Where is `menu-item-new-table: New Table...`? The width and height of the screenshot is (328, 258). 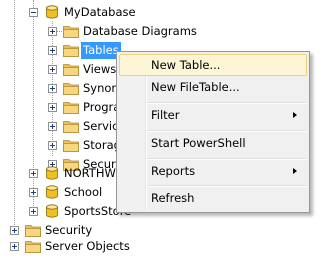 menu-item-new-table: New Table... is located at coordinates (213, 65).